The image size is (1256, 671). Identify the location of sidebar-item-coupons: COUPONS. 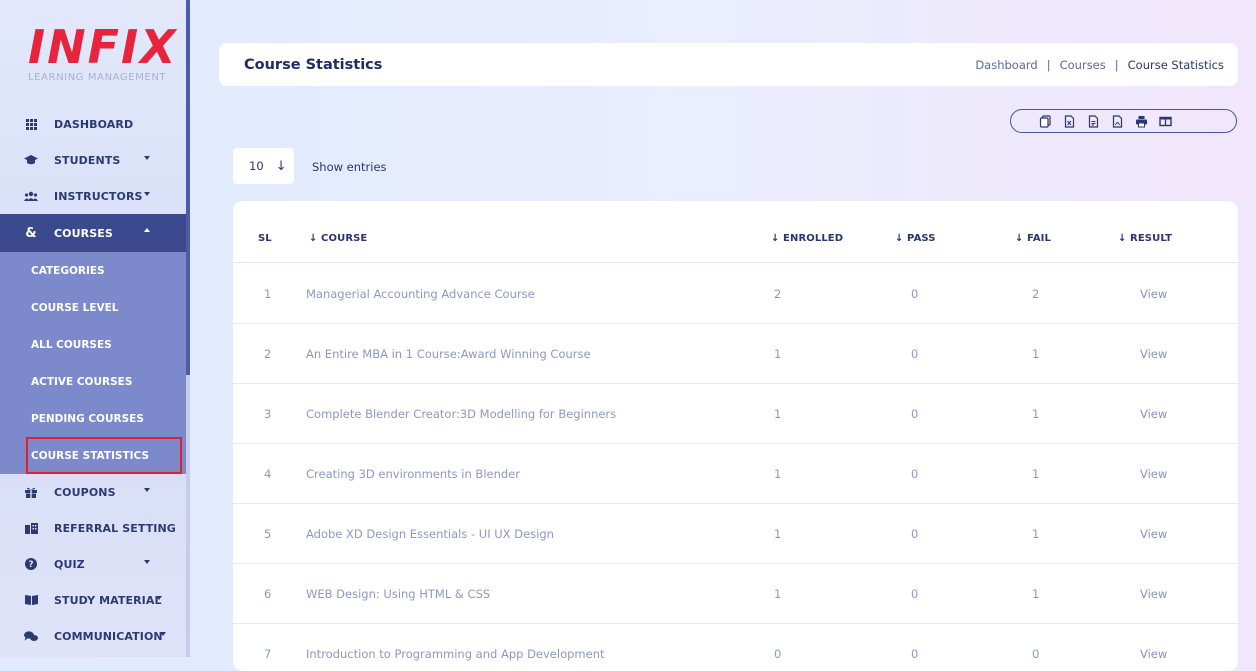
(93, 492).